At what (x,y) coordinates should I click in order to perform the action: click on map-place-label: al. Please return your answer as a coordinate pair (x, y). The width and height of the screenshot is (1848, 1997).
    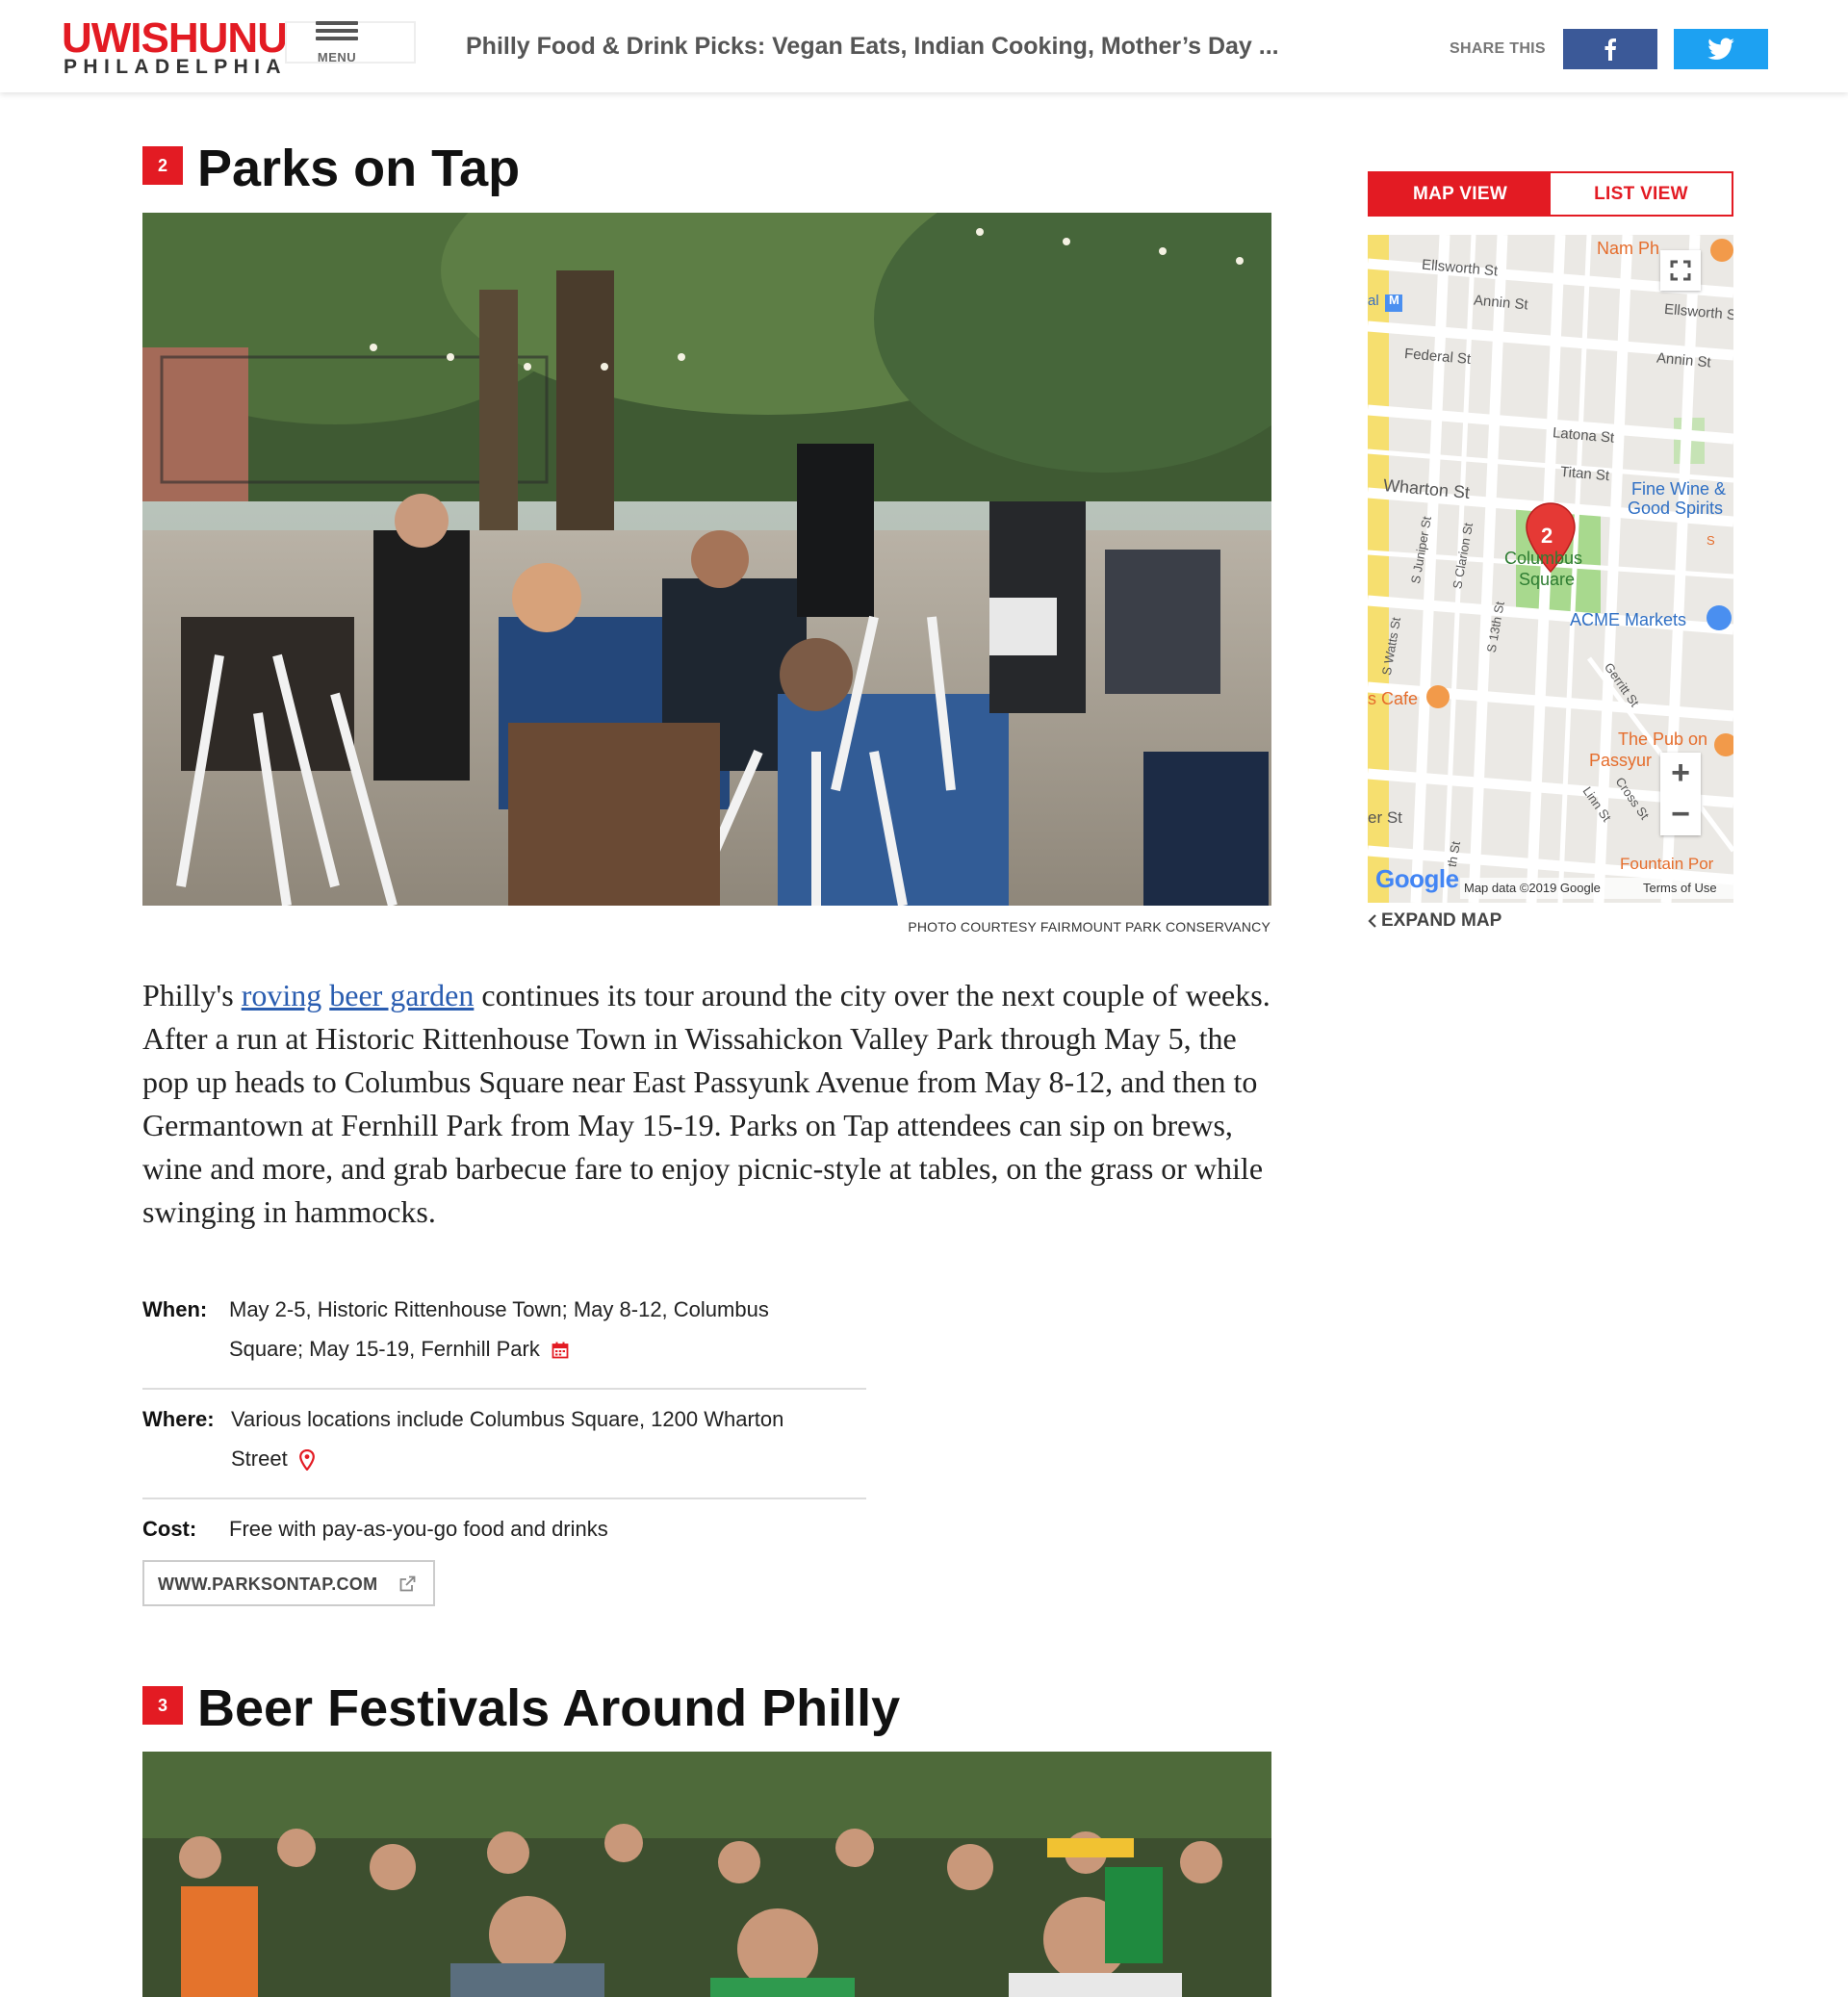
    Looking at the image, I should click on (1373, 301).